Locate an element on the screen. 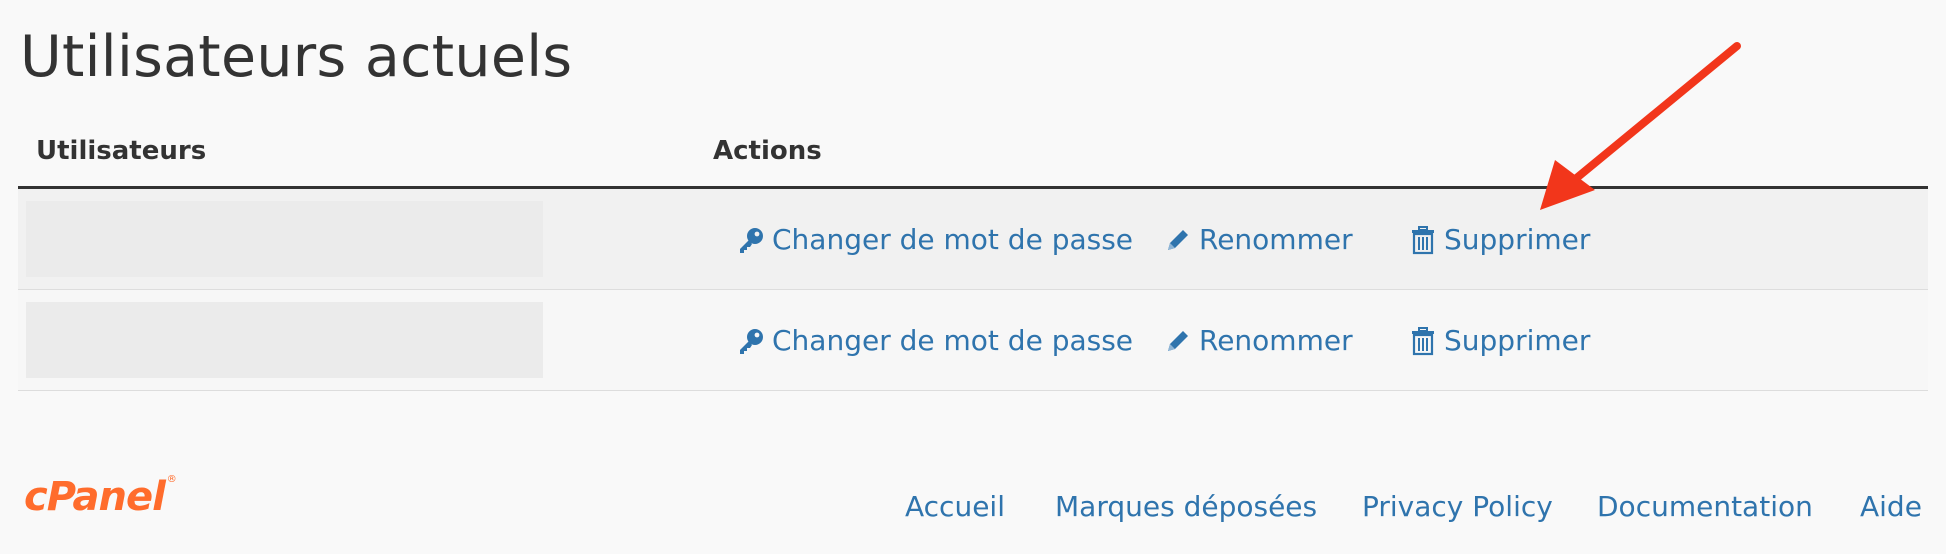  red-arrow-icon is located at coordinates (1640, 126).